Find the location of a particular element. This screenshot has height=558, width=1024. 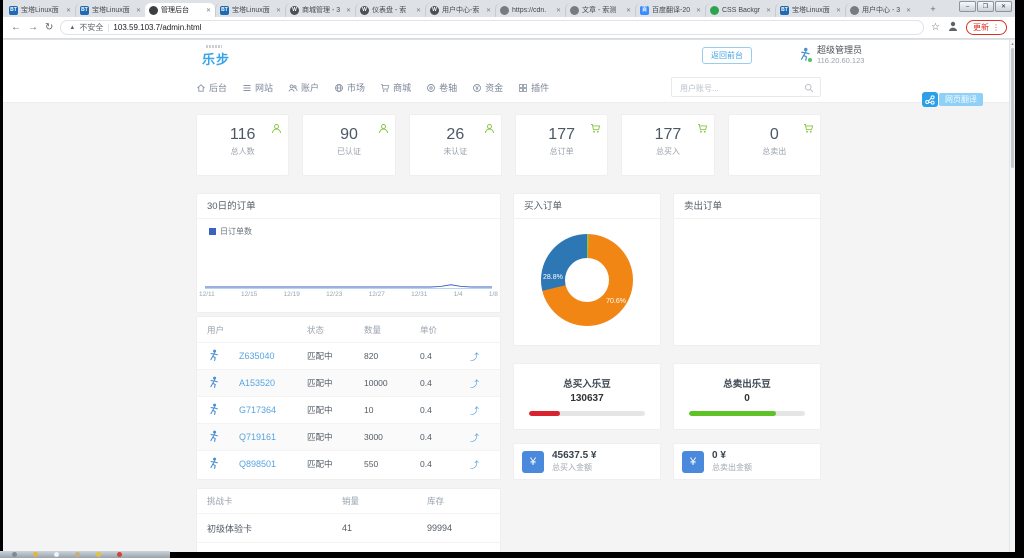

security-warning-icon: ▲ is located at coordinates (72, 28).